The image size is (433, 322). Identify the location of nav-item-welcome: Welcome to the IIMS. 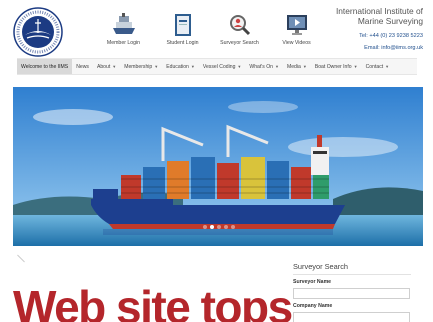
(45, 66).